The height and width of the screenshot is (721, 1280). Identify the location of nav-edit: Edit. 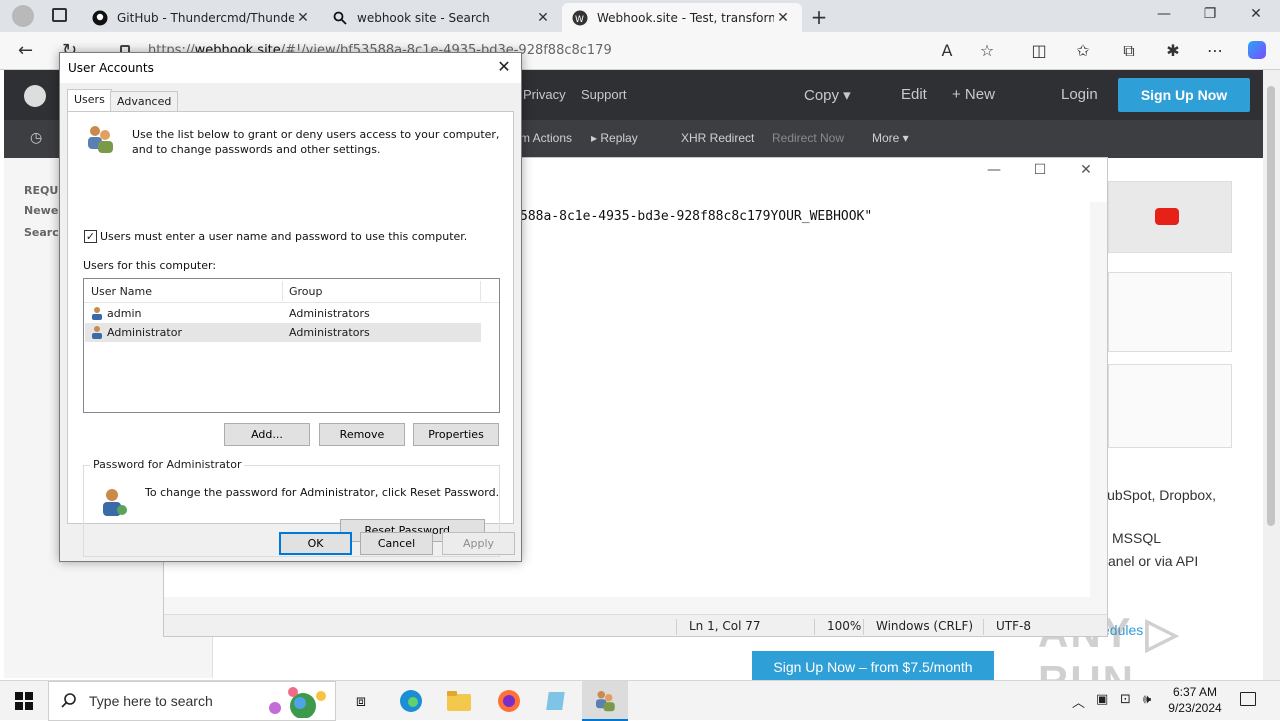
(914, 94).